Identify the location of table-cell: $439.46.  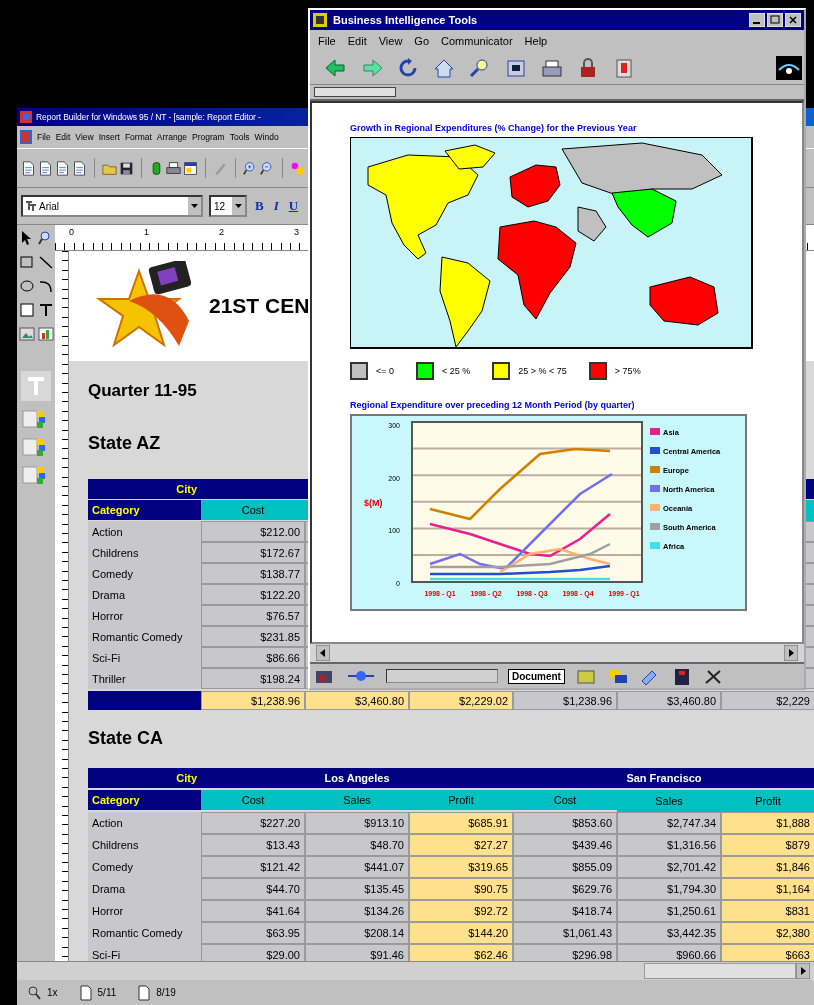
(565, 845).